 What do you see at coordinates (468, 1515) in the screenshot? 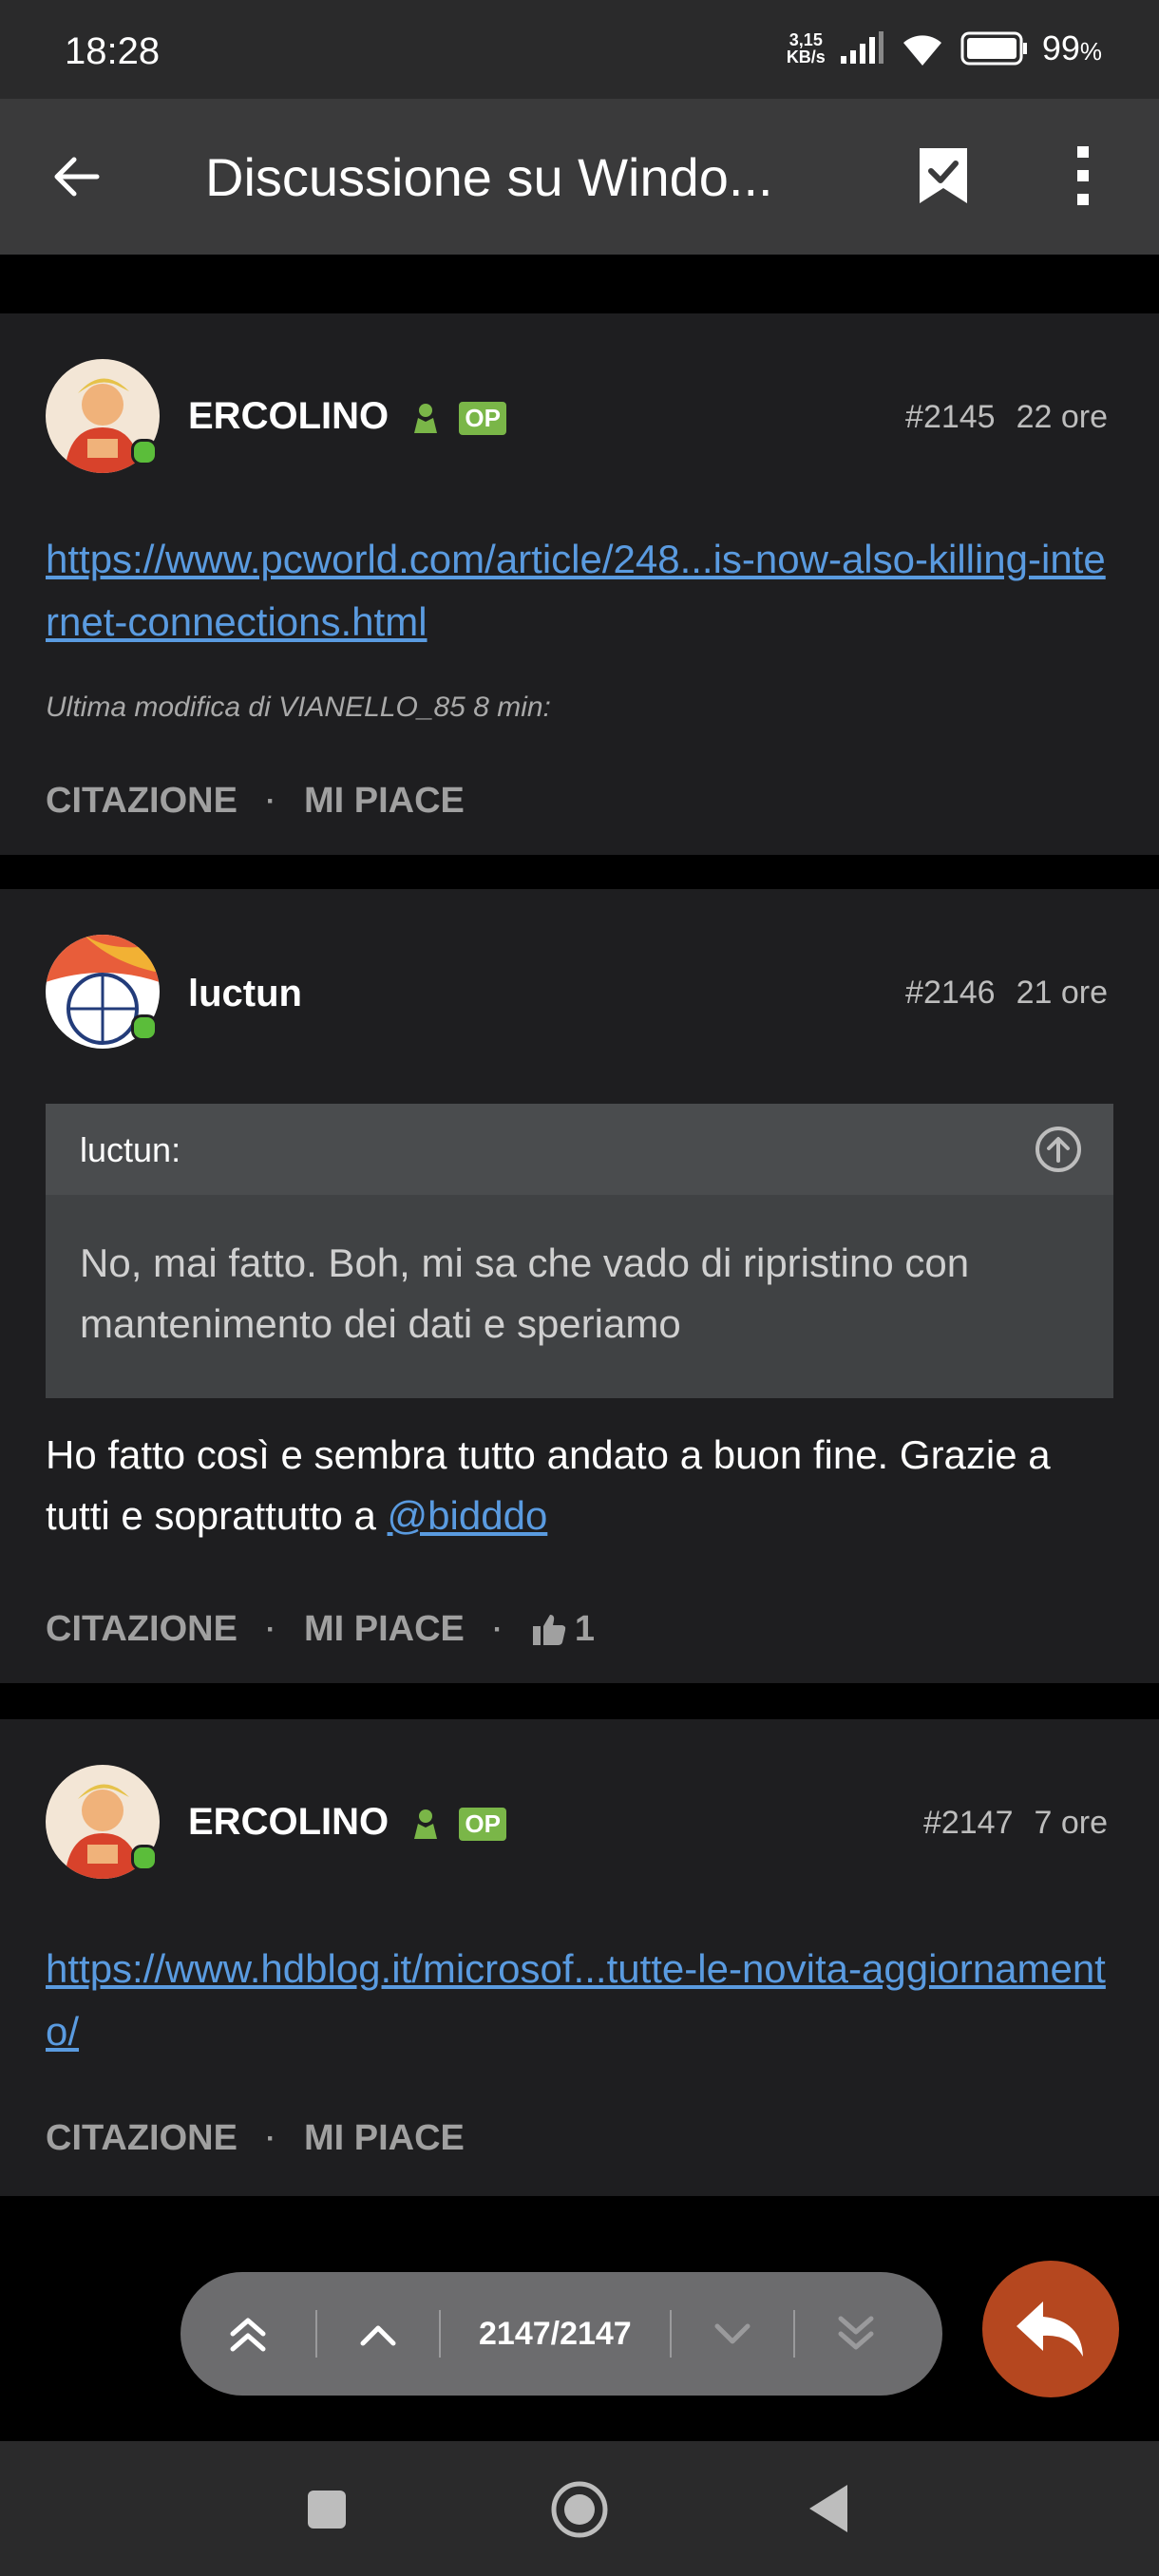
I see `mention-link: @bidddo` at bounding box center [468, 1515].